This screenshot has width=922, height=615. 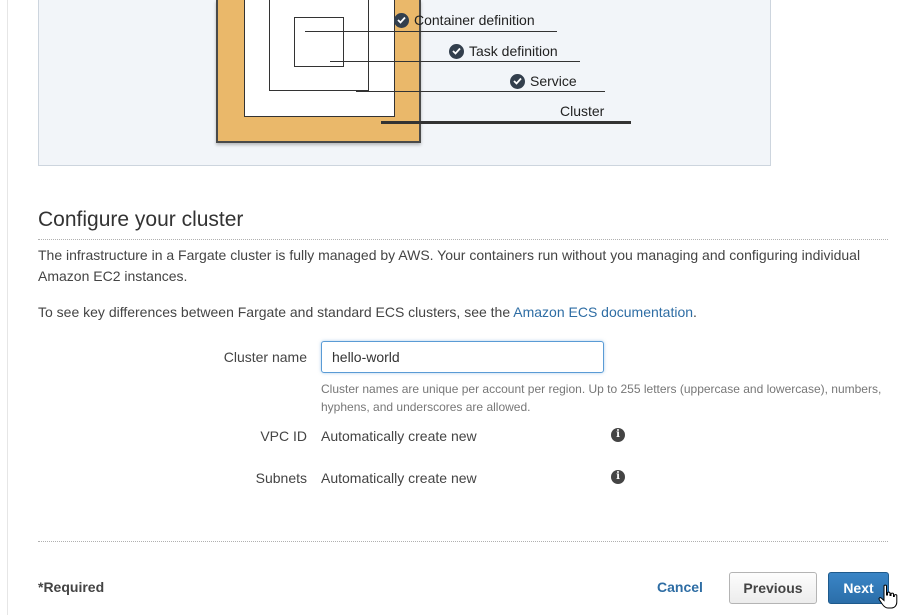 I want to click on diagram-label-service-text: Service, so click(x=553, y=81).